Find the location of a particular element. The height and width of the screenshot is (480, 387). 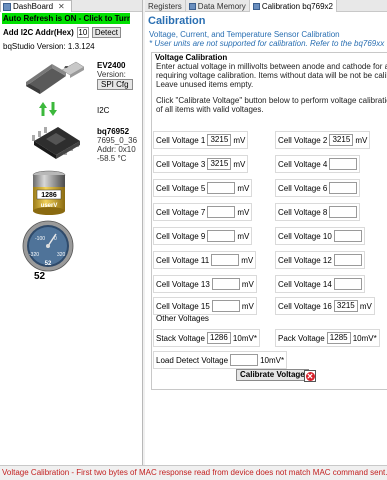

cell-voltage-label: Cell Voltage 12 is located at coordinates (305, 260).